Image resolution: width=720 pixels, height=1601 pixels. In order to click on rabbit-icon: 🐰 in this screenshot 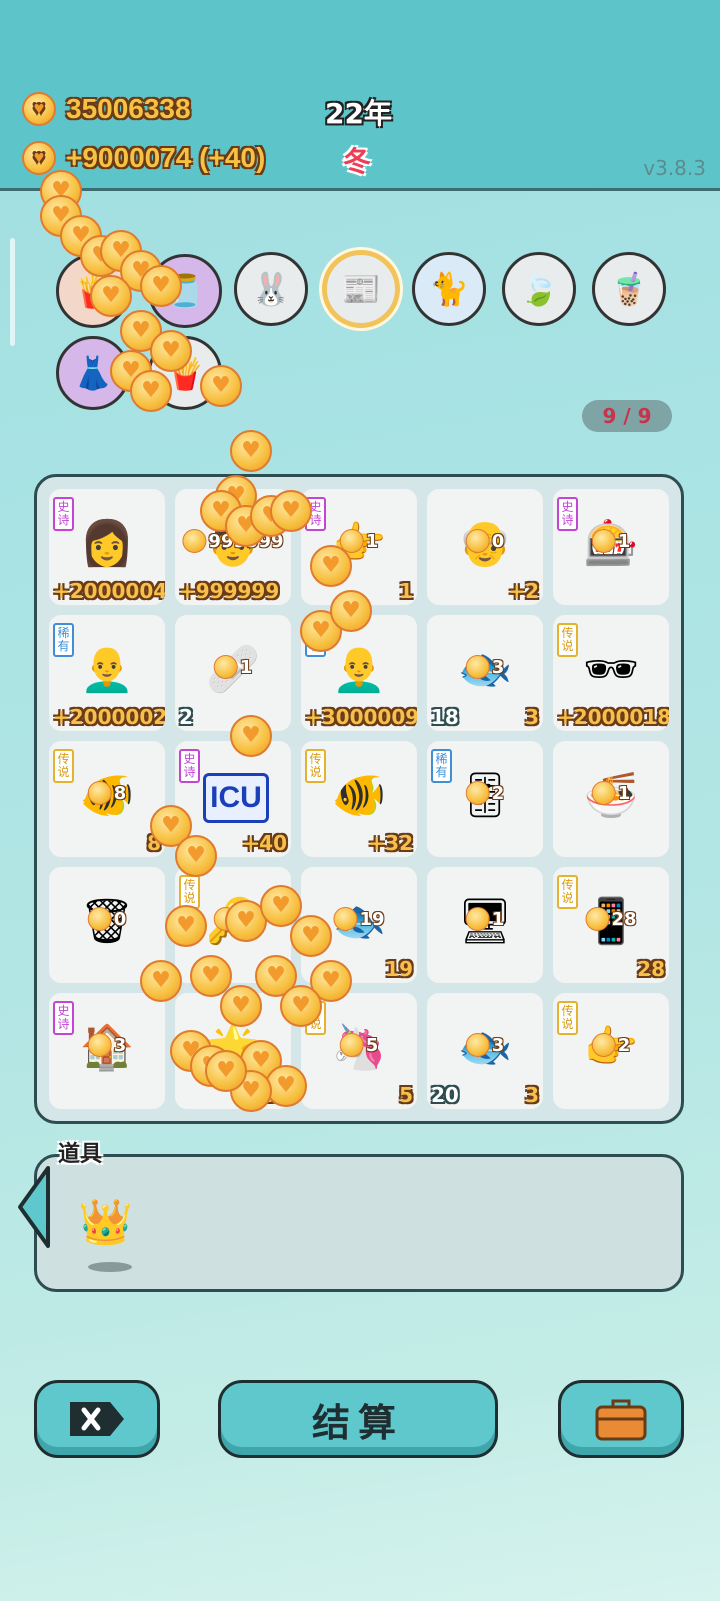, I will do `click(271, 289)`.